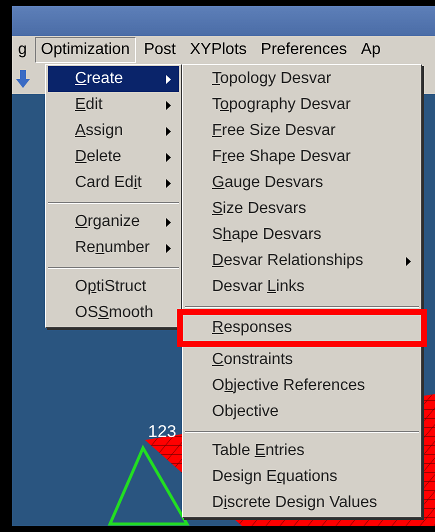 This screenshot has height=532, width=435. Describe the element at coordinates (113, 157) in the screenshot. I see `menu-item: Delete` at that location.